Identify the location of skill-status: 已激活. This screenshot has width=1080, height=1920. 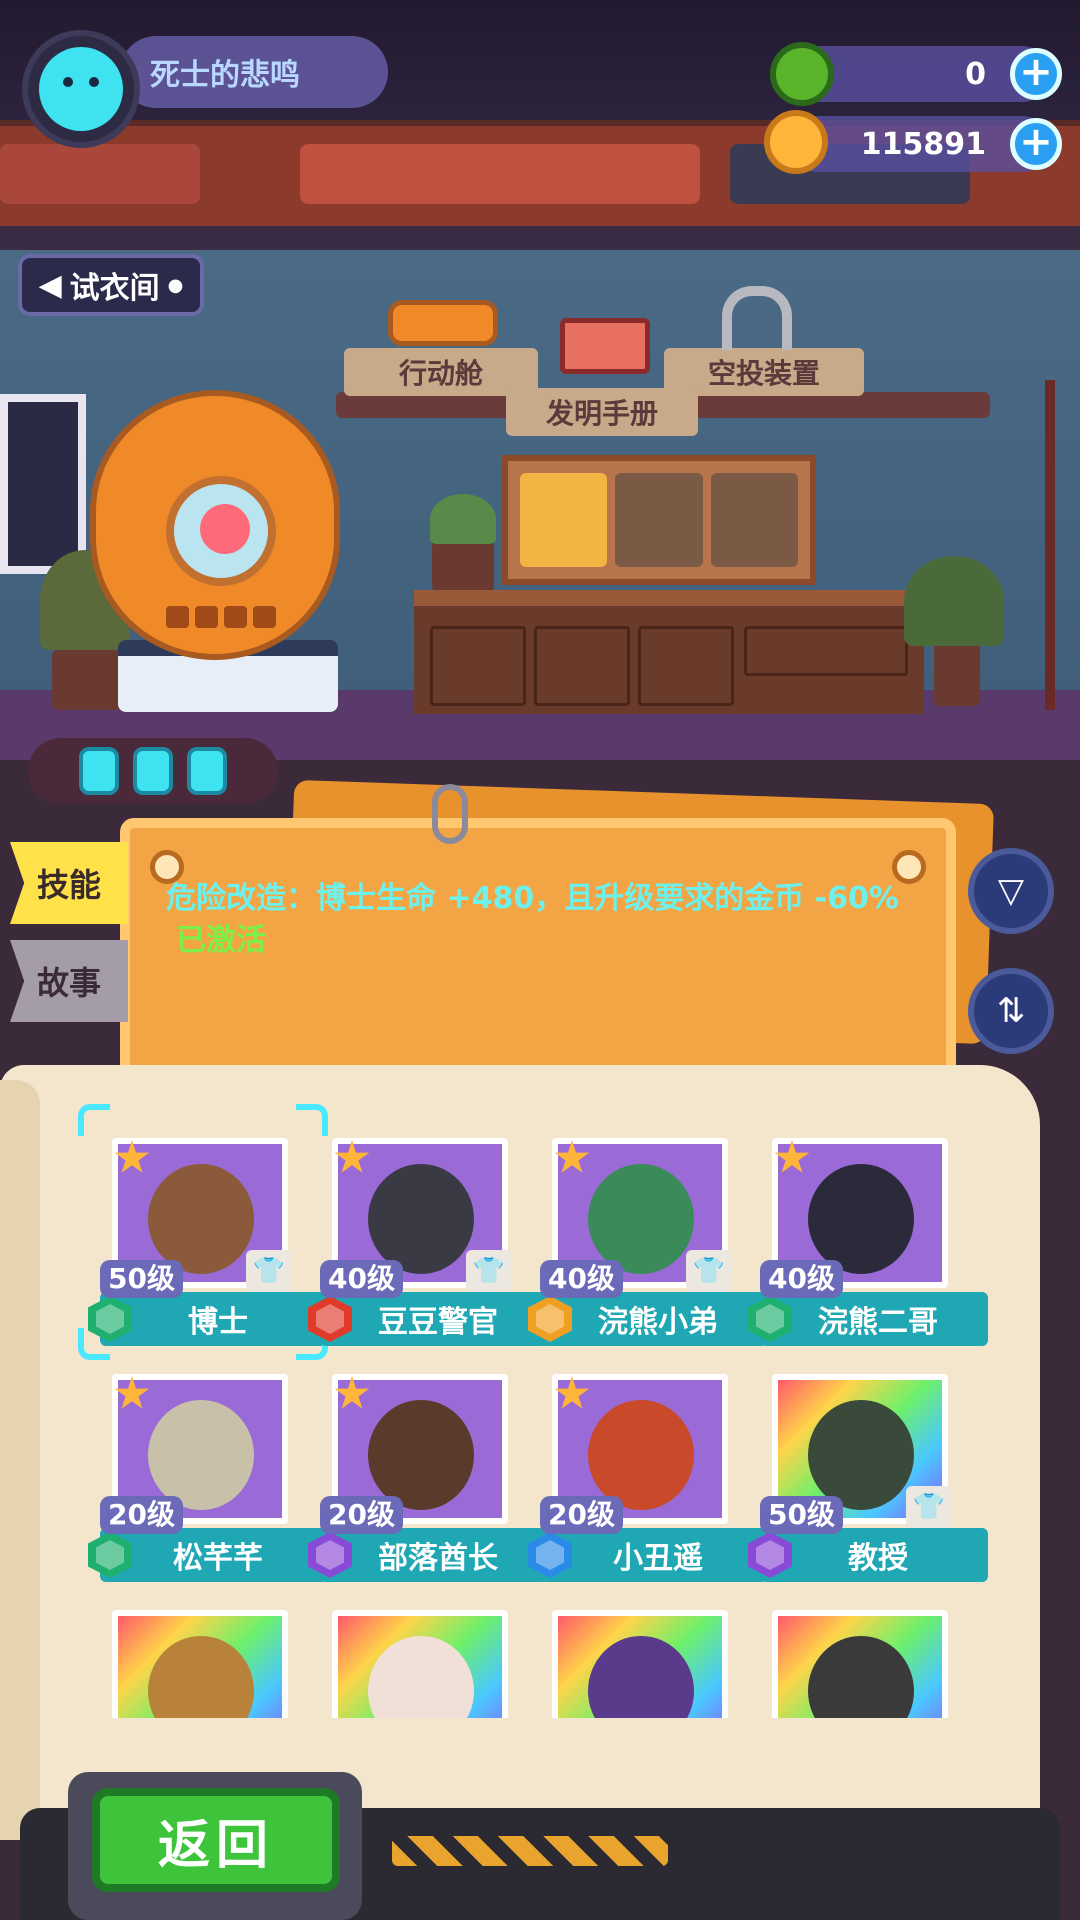
(221, 940).